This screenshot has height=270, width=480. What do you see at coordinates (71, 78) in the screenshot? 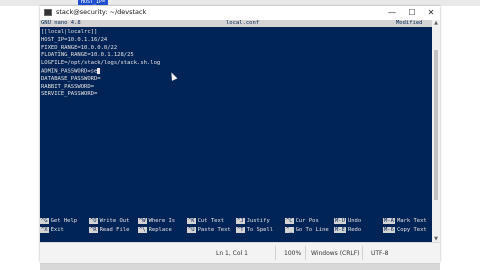
I see `buffer-line: DATABASE_PASSWORD=` at bounding box center [71, 78].